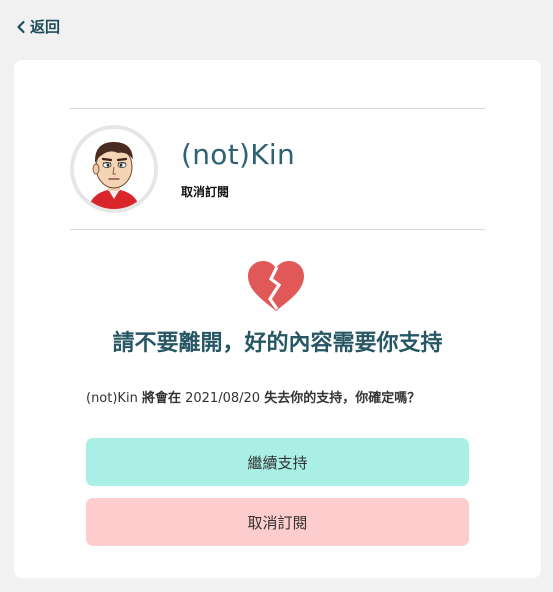  Describe the element at coordinates (205, 192) in the screenshot. I see `page-subtitle: 取消訂閱` at that location.